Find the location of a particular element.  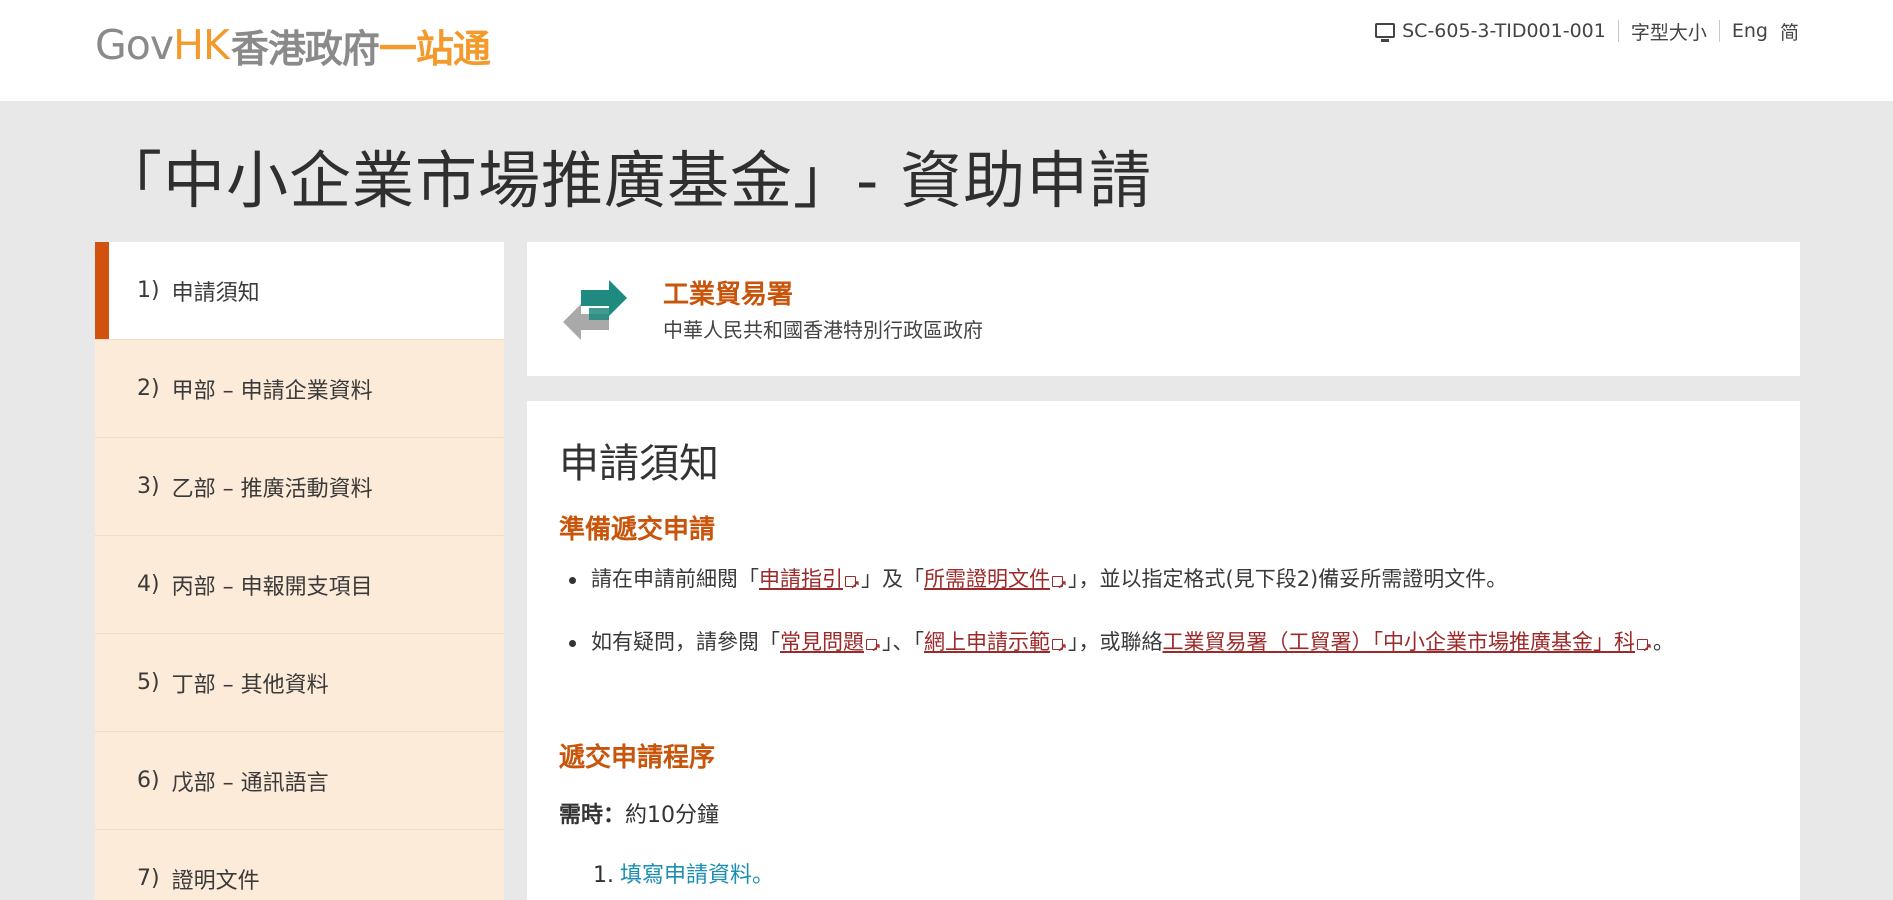

department-card: 工業貿易署 中華人民共和國香港特別行政區政府 is located at coordinates (1163, 309).